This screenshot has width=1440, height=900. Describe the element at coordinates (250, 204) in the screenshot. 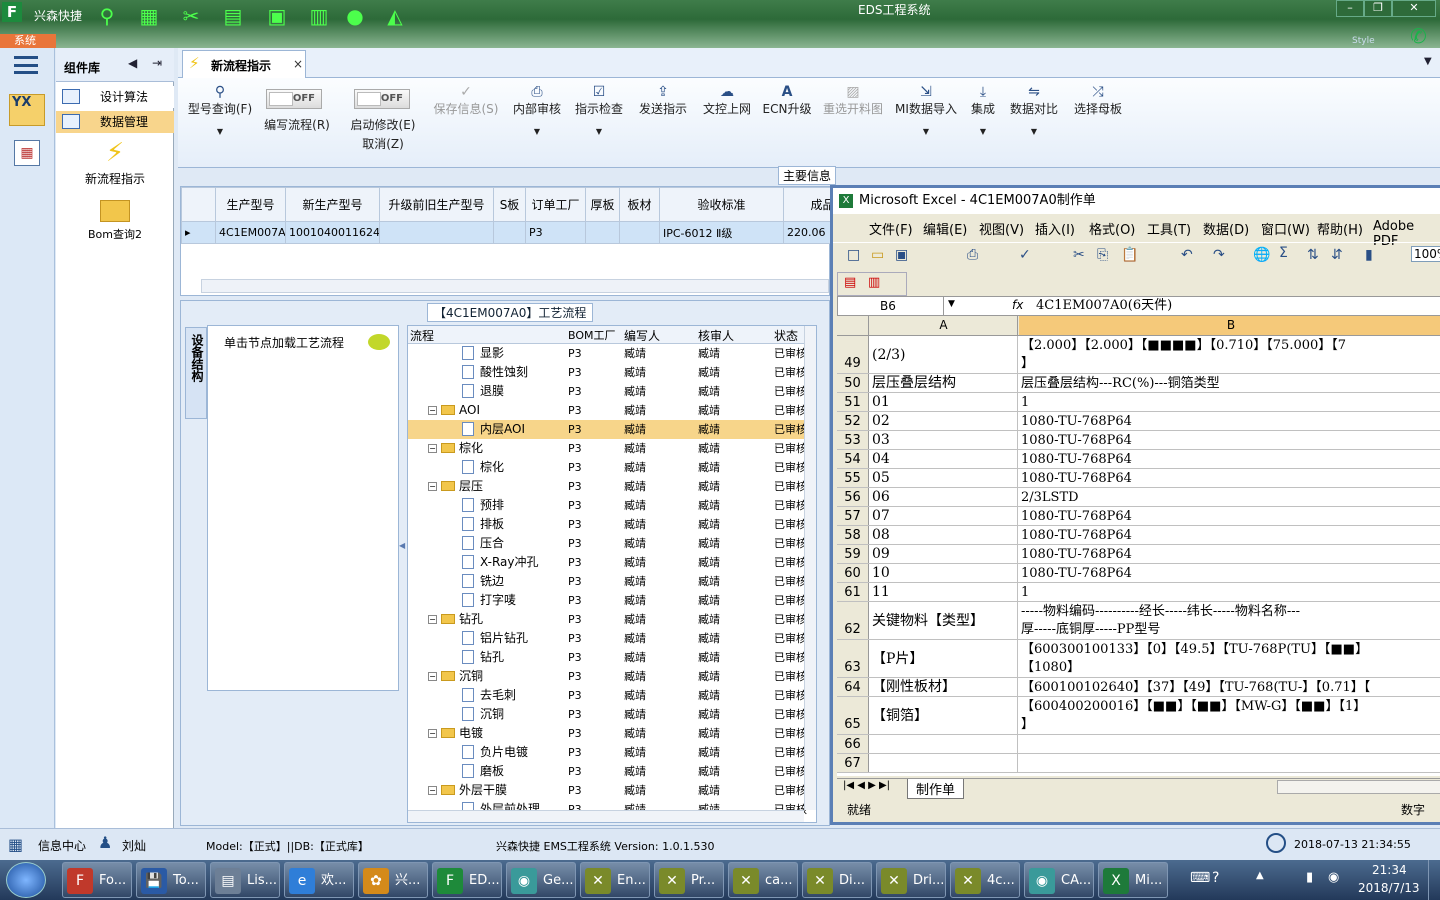

I see `grid-header: 生产型号` at that location.